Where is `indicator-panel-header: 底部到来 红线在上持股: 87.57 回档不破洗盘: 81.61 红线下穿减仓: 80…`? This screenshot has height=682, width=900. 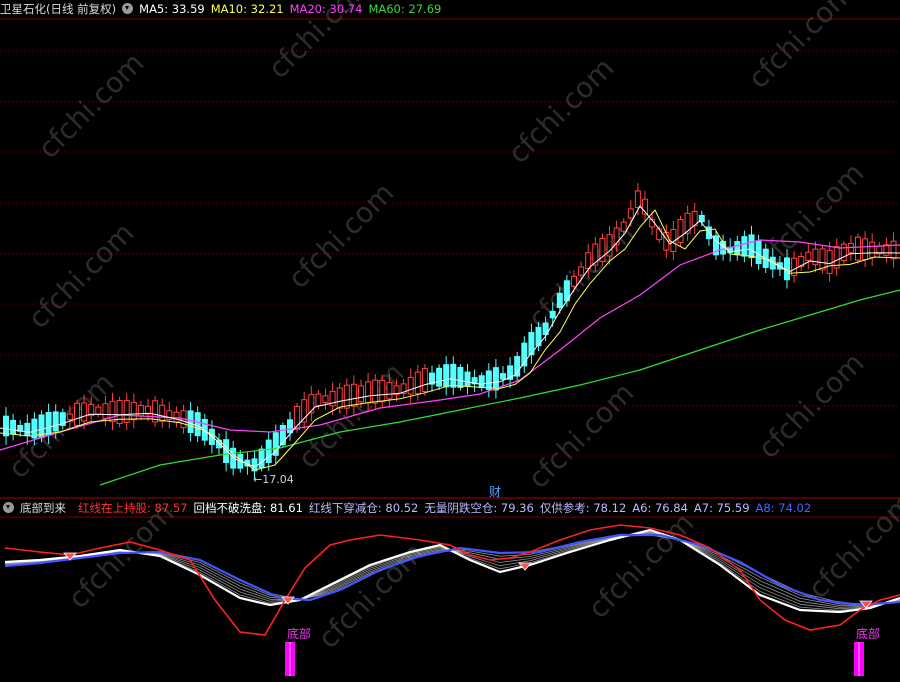
indicator-panel-header: 底部到来 红线在上持股: 87.57 回档不破洗盘: 81.61 红线下穿减仓: 80… is located at coordinates (408, 508).